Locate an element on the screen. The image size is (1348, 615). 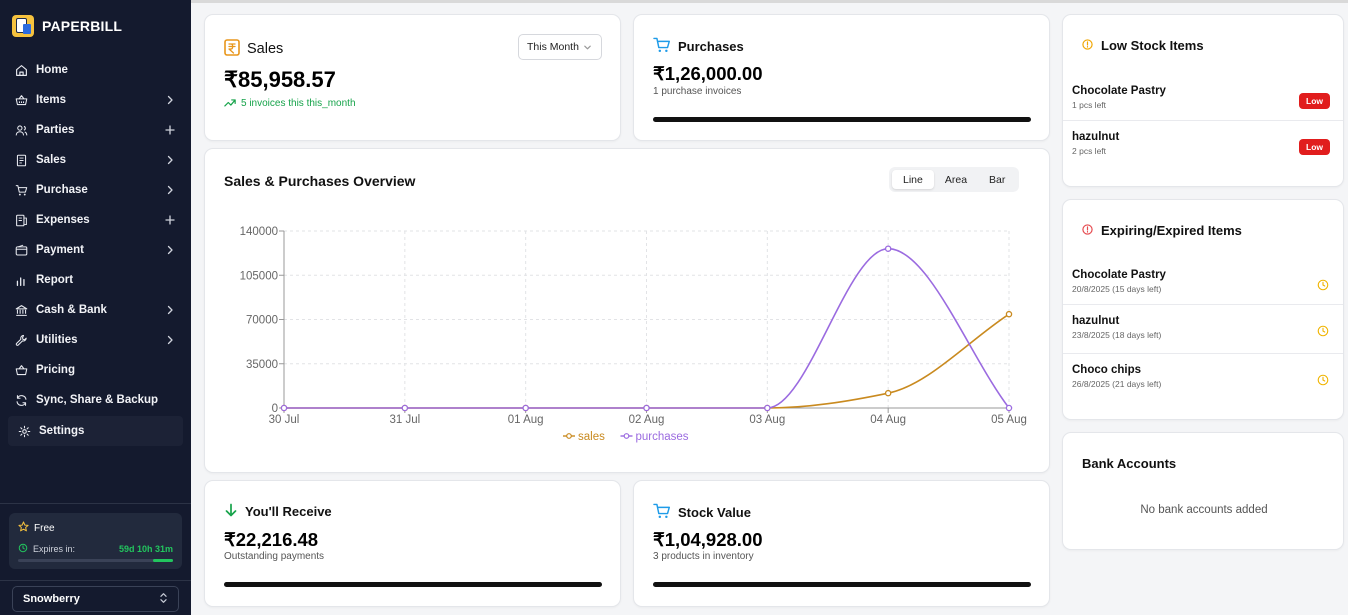
stock-title: Stock Value is located at coordinates (714, 512).